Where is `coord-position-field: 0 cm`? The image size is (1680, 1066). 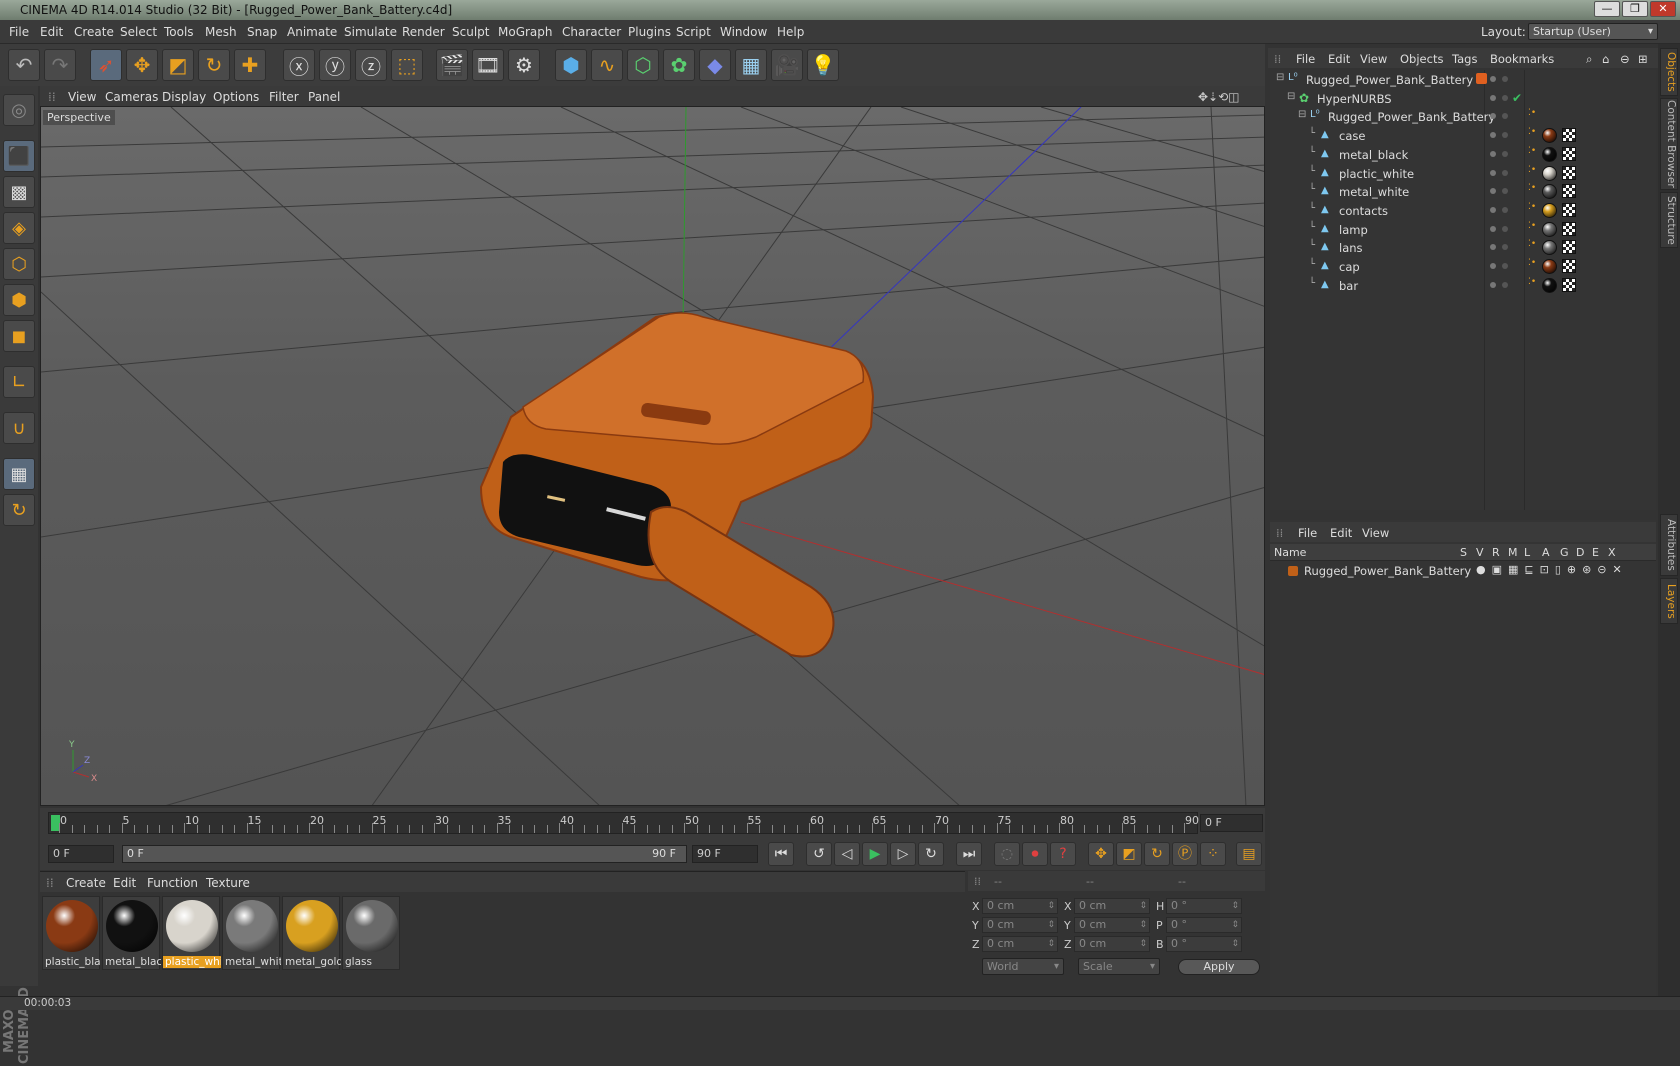 coord-position-field: 0 cm is located at coordinates (1020, 925).